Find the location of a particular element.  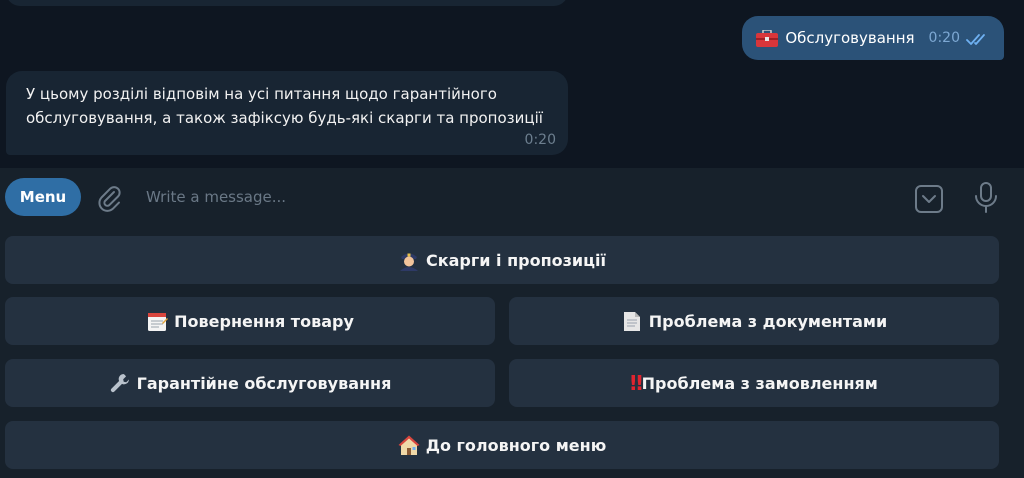

main-menu-button: До головного меню is located at coordinates (502, 445).